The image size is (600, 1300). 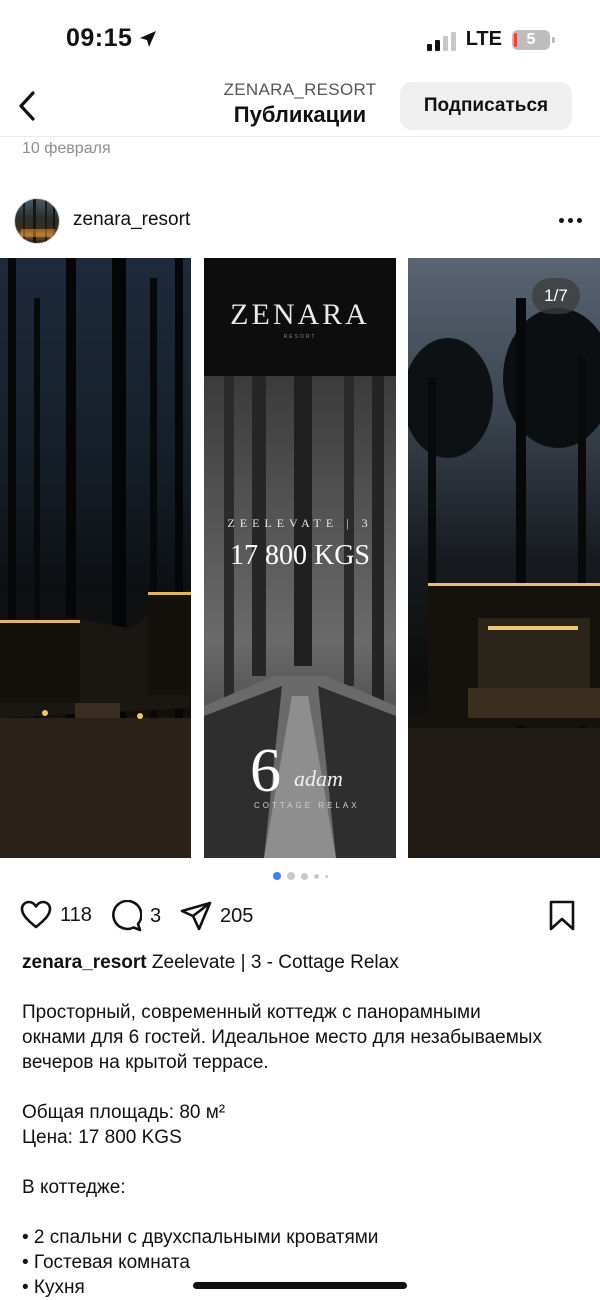 I want to click on header-titles: ZENARA_RESORT Публикации, so click(x=300, y=104).